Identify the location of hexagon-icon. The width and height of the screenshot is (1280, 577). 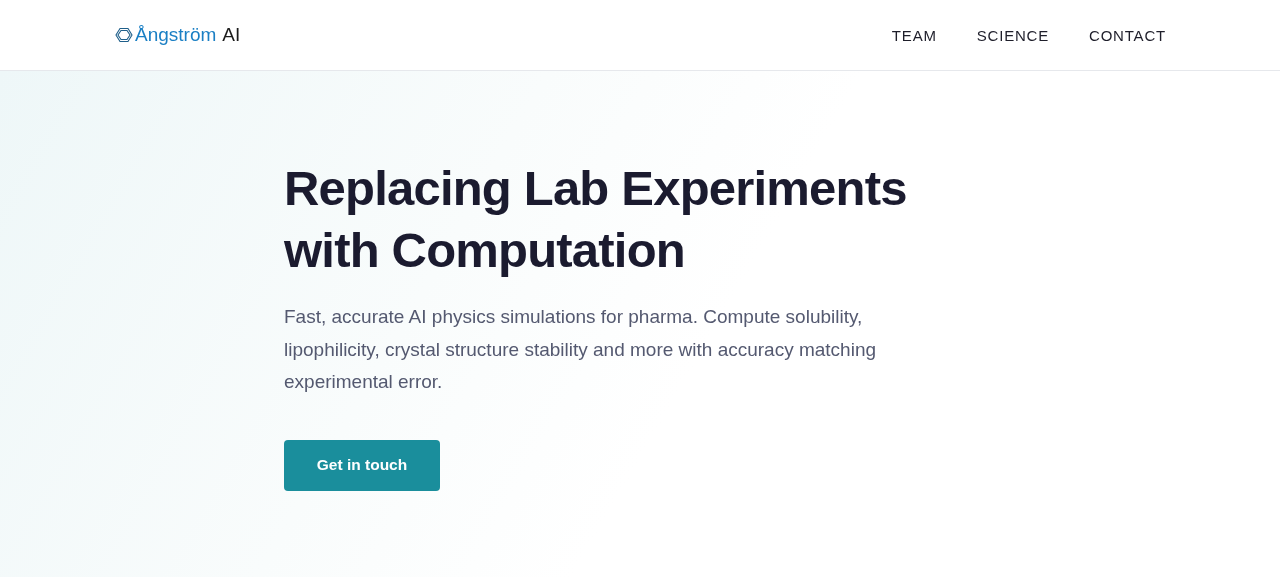
(124, 35).